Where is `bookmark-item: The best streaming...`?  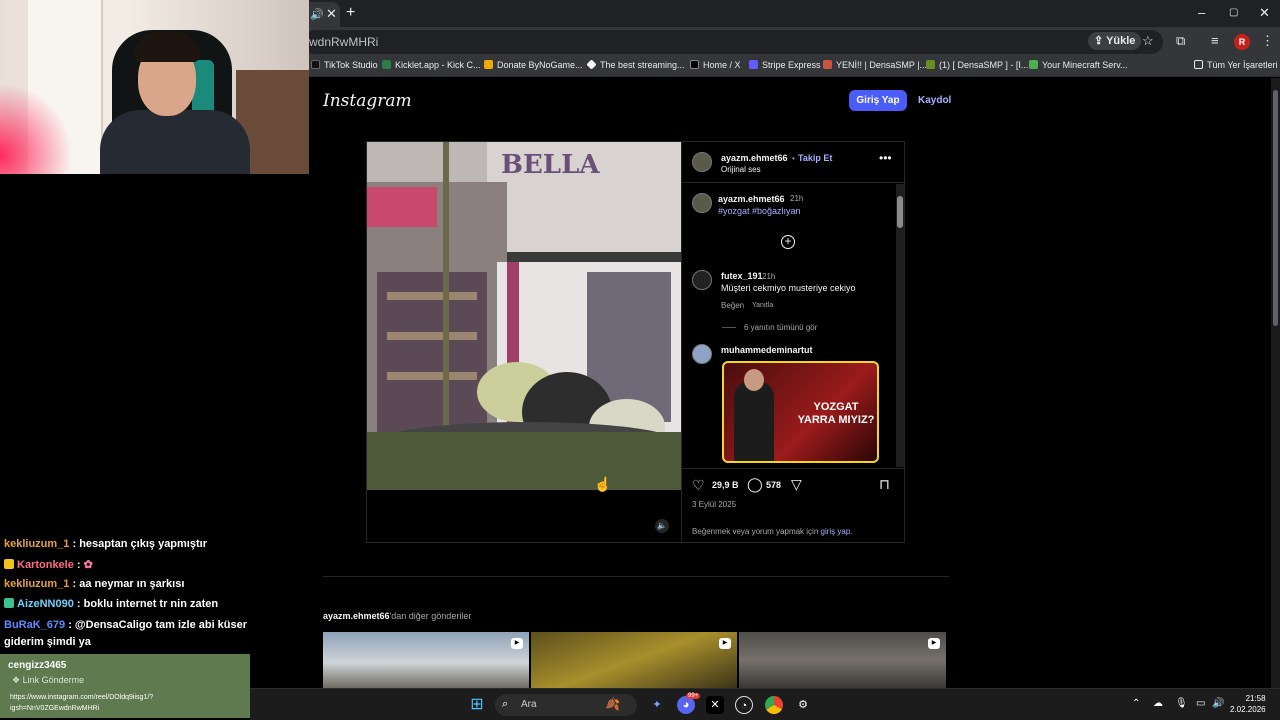
bookmark-item: The best streaming... is located at coordinates (635, 64).